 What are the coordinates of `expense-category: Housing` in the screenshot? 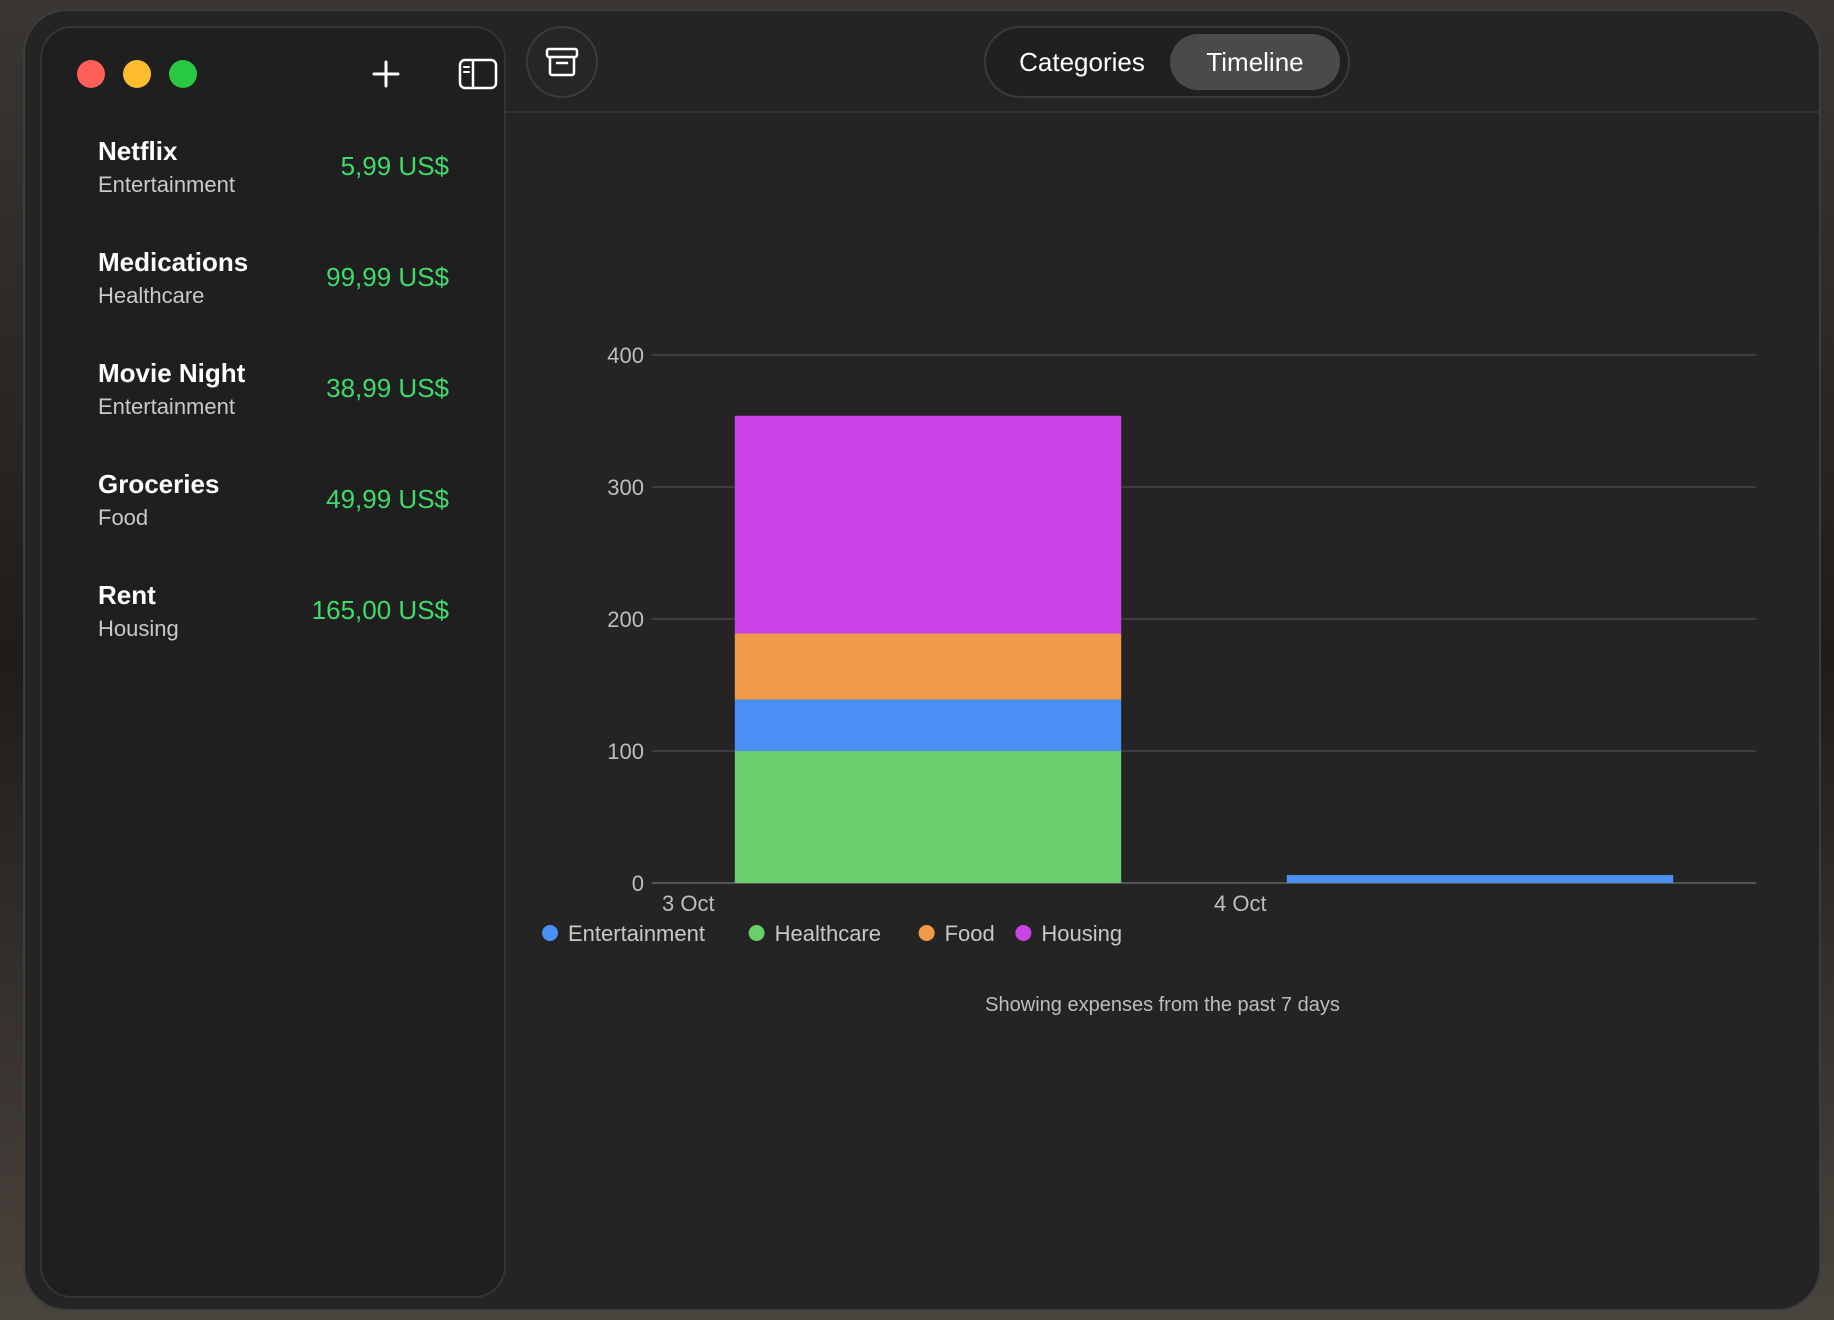 It's located at (138, 628).